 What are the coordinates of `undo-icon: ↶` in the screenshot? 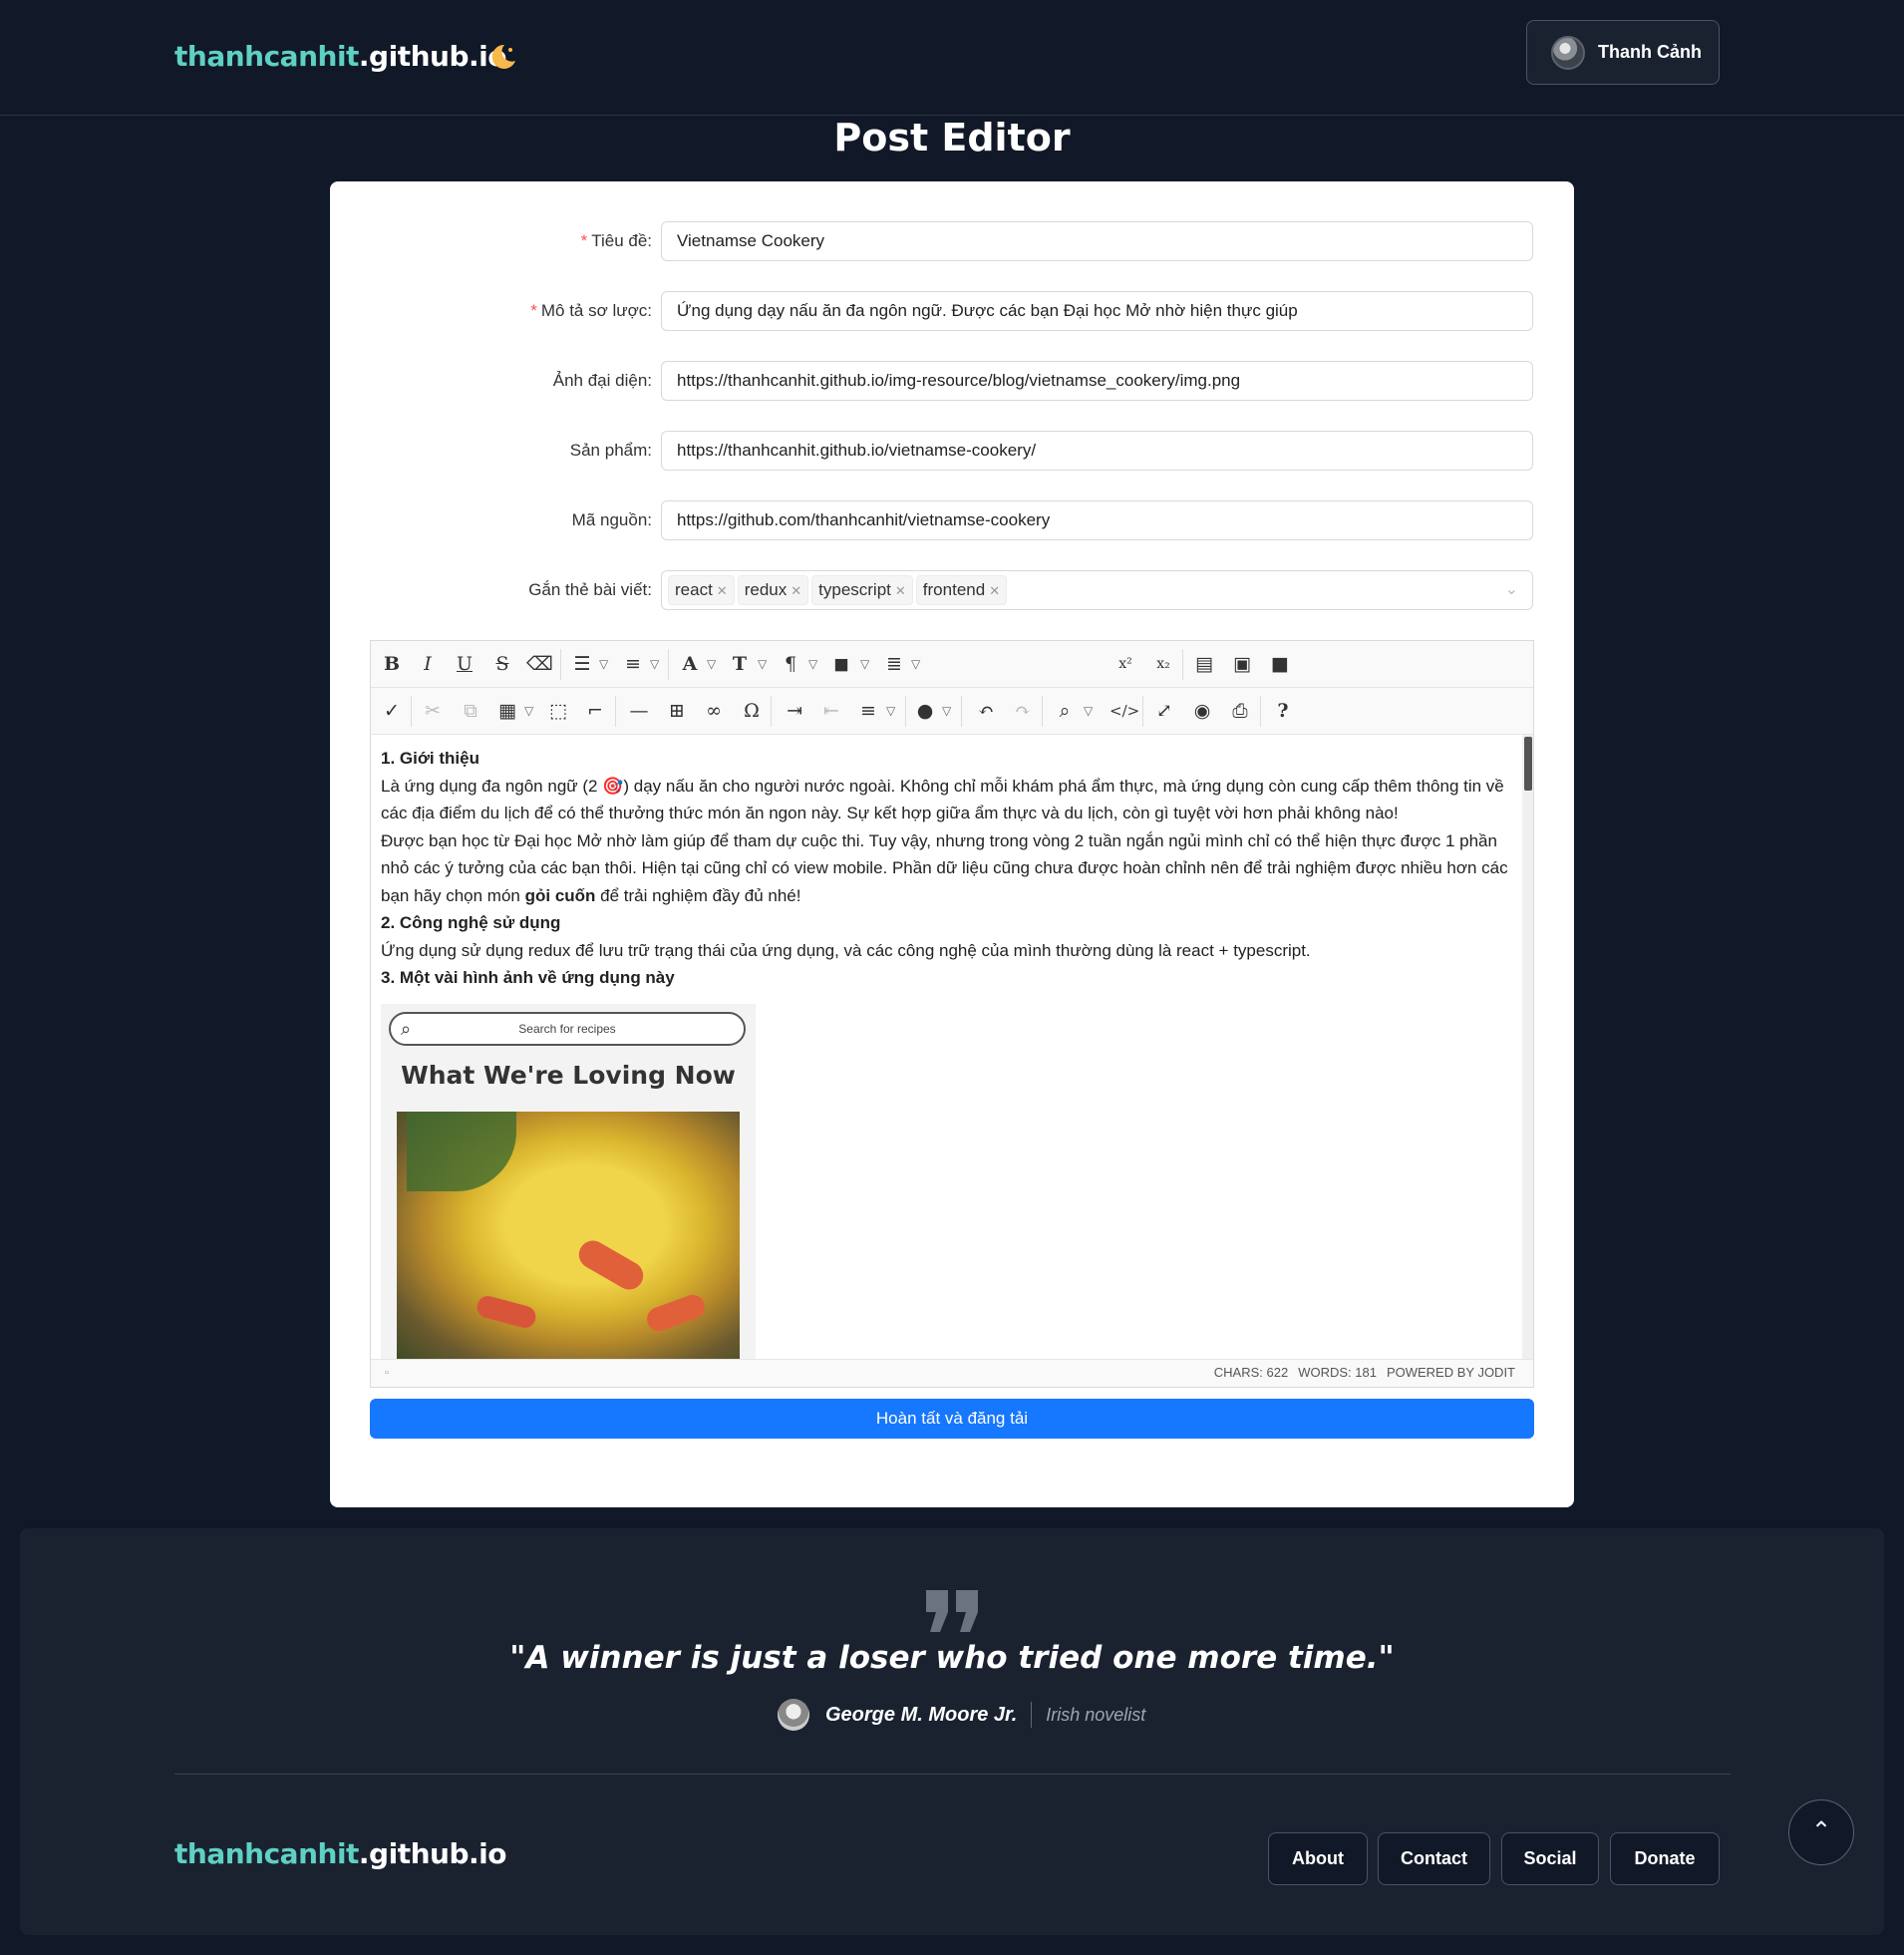 It's located at (986, 711).